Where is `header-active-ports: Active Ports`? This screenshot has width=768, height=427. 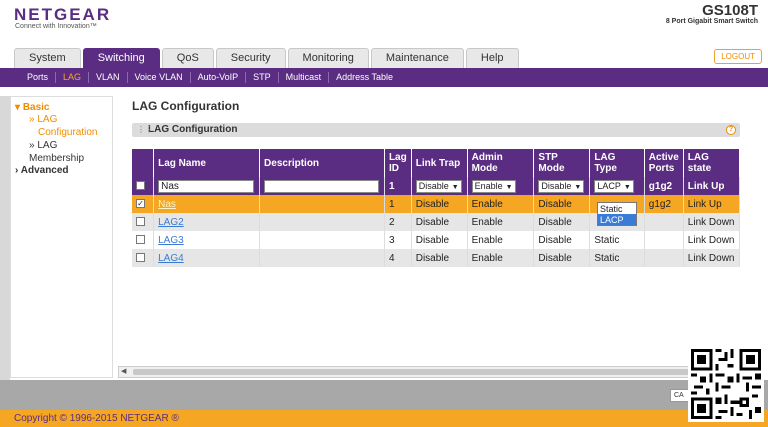 header-active-ports: Active Ports is located at coordinates (664, 163).